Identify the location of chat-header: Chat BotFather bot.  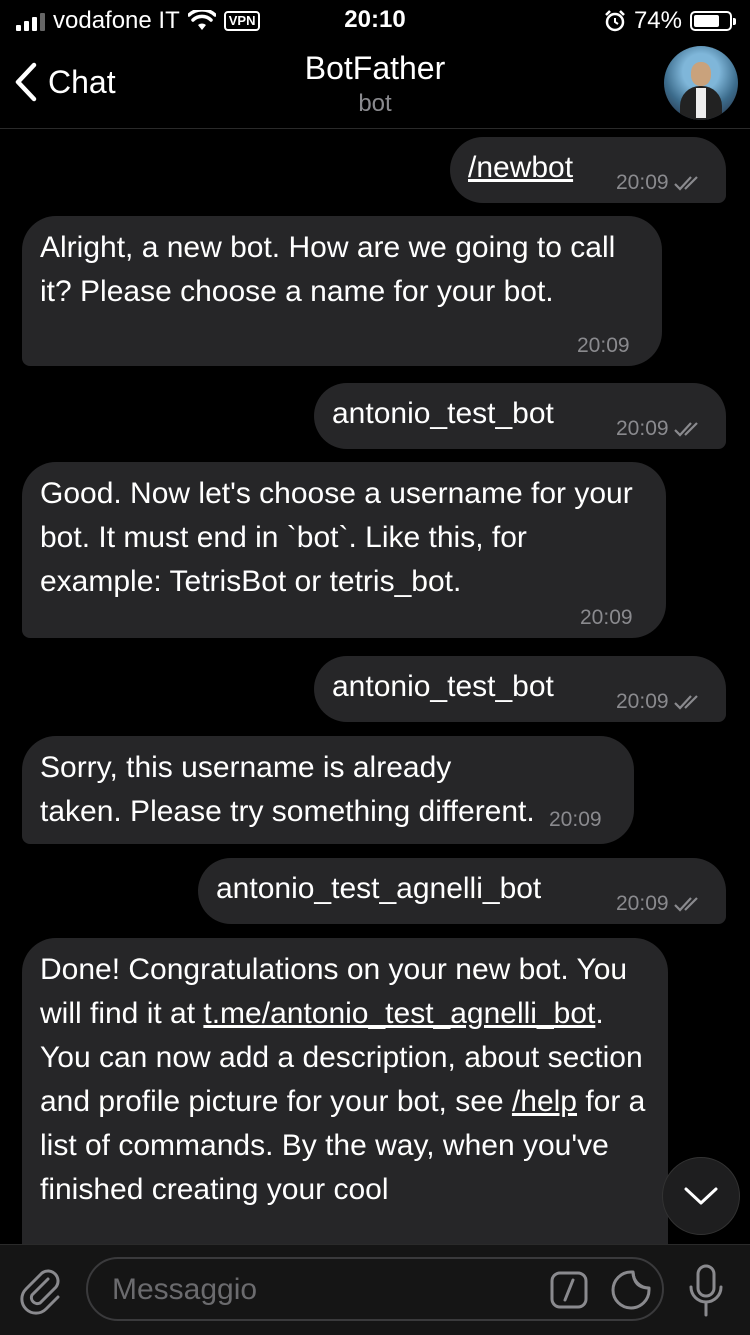
(375, 84).